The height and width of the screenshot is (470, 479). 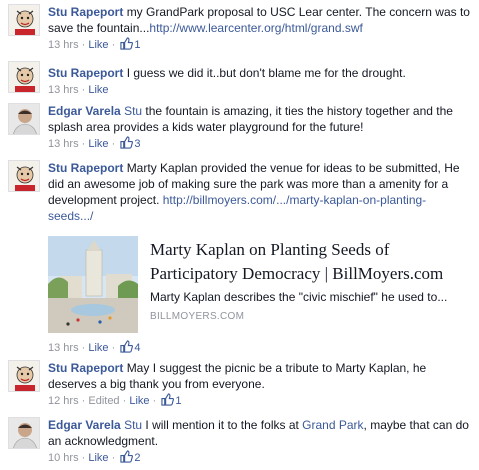 What do you see at coordinates (63, 401) in the screenshot?
I see `timestamp: 12 hrs` at bounding box center [63, 401].